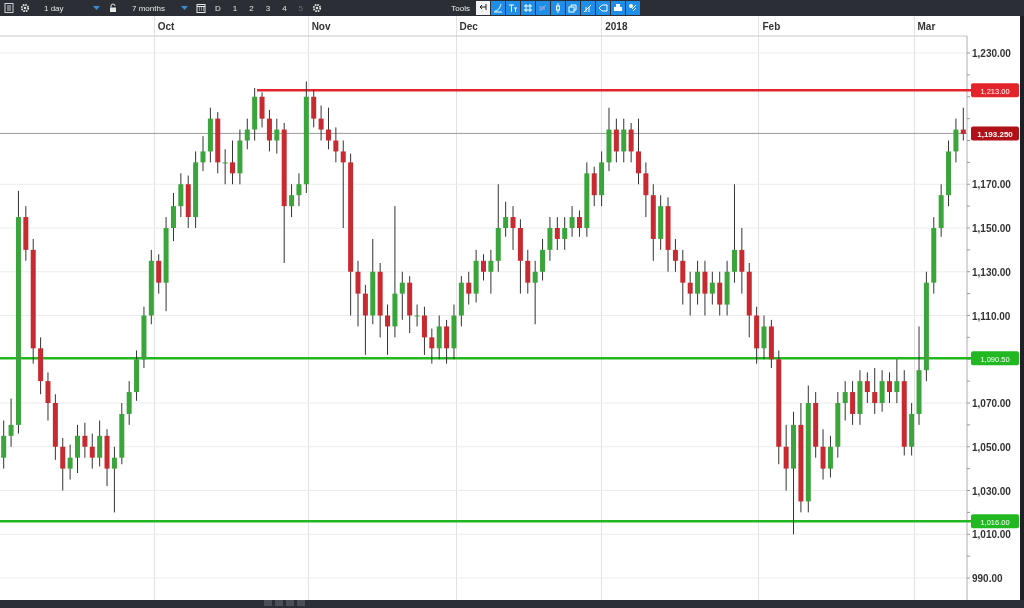 The height and width of the screenshot is (608, 1024). Describe the element at coordinates (268, 8) in the screenshot. I see `preset-button: 3` at that location.